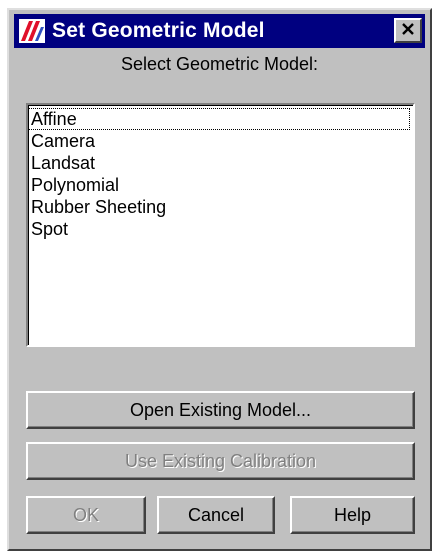  I want to click on close-button, so click(408, 30).